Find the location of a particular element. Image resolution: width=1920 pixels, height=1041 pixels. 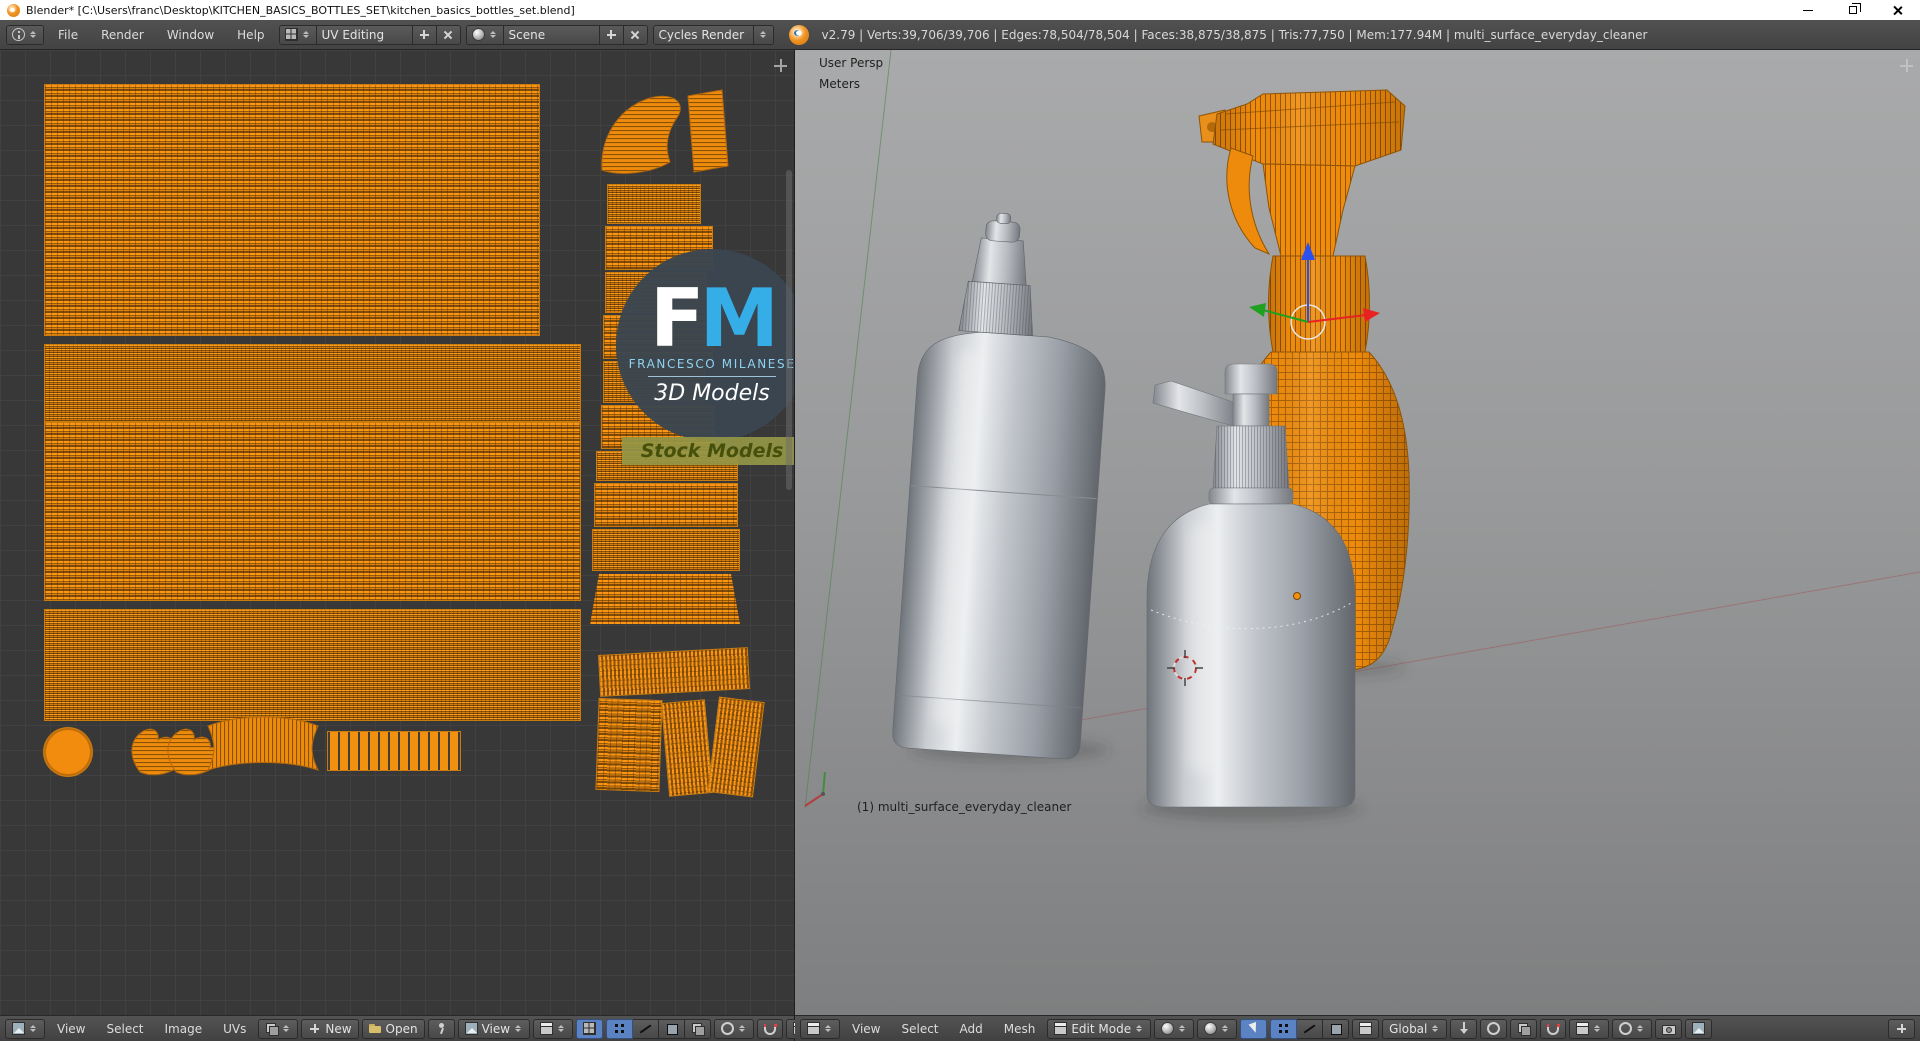

minimize-button is located at coordinates (1807, 10).